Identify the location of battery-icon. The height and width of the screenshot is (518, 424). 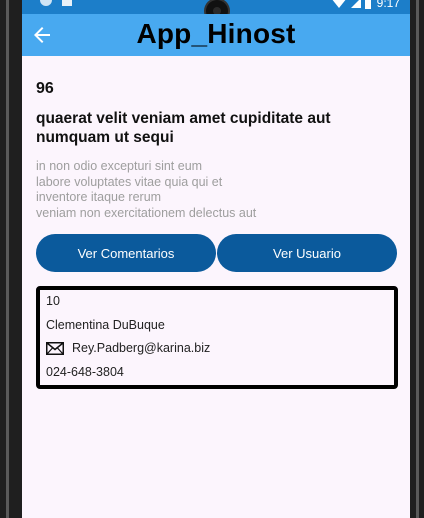
(367, 4).